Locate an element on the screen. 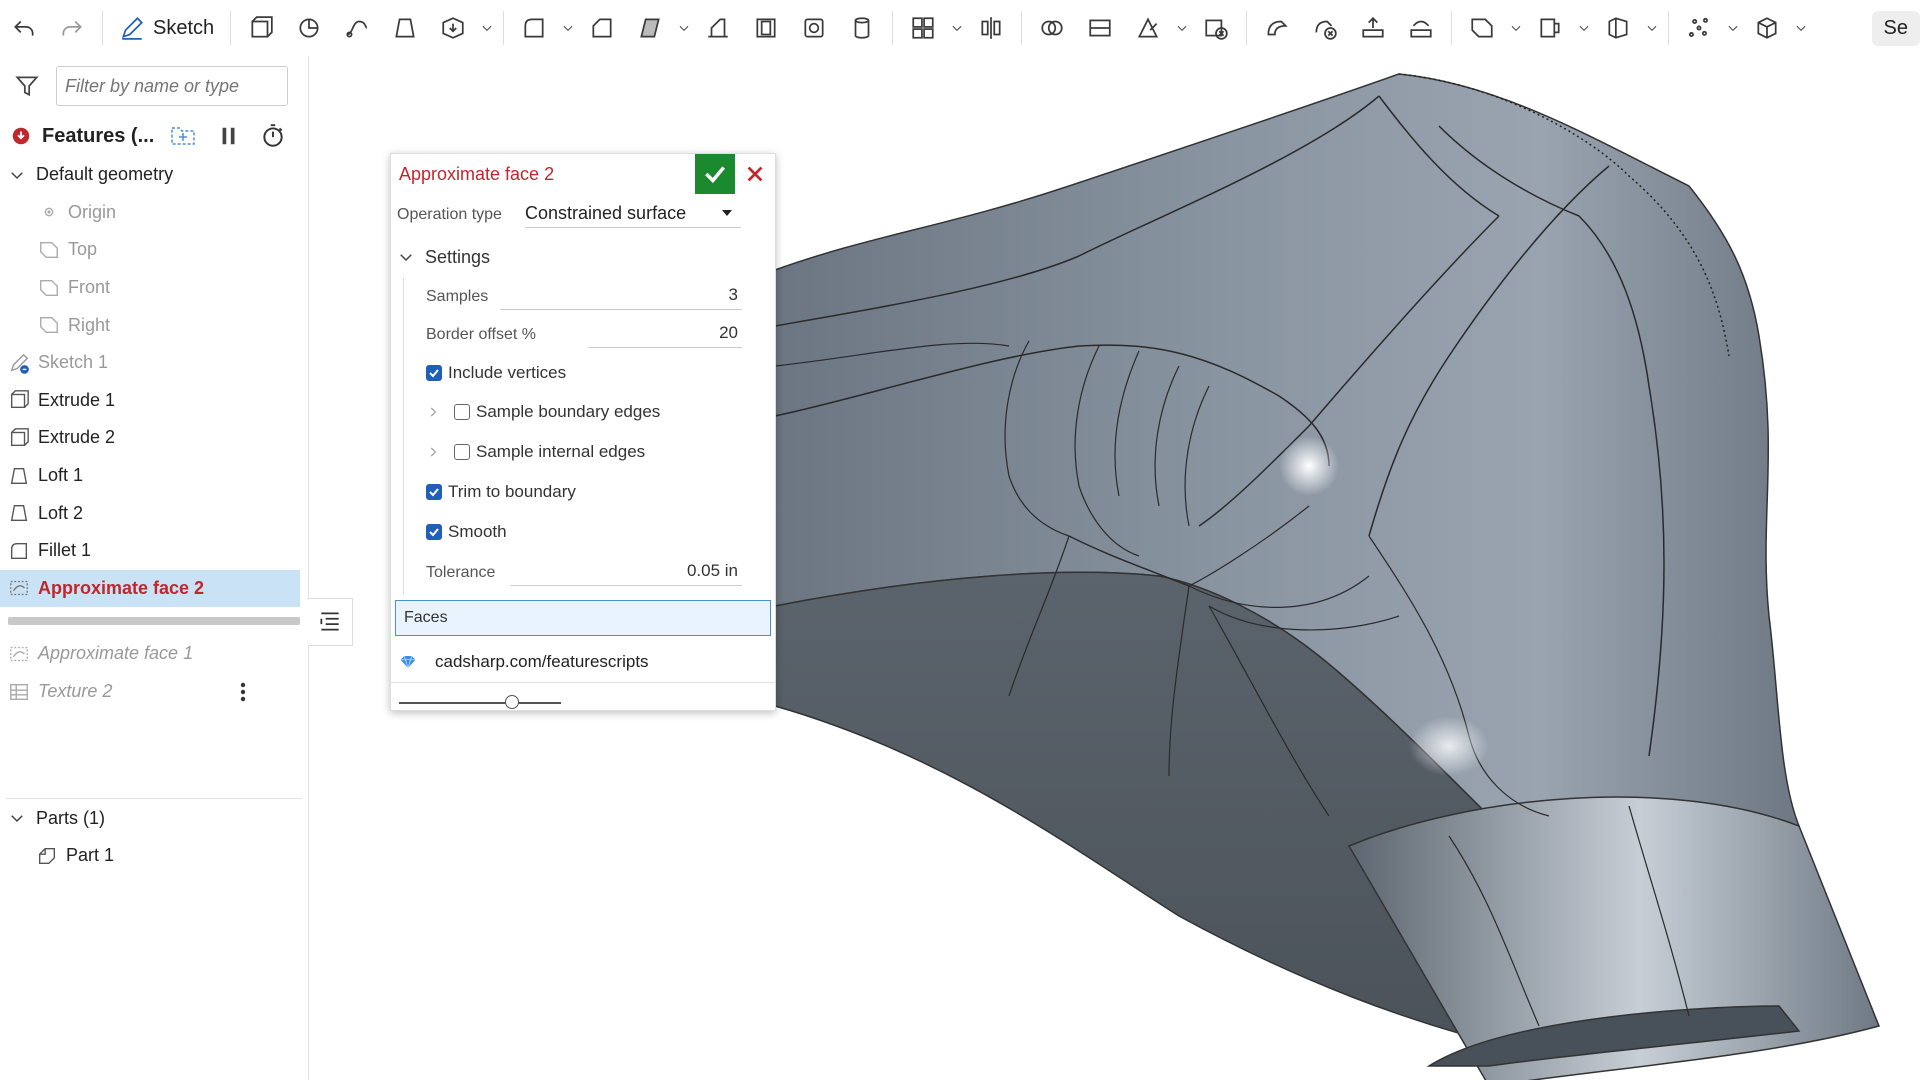 This screenshot has height=1080, width=1920. modify-fillet-button is located at coordinates (1277, 28).